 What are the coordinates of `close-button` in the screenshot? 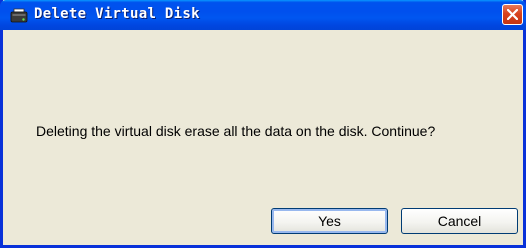 It's located at (512, 14).